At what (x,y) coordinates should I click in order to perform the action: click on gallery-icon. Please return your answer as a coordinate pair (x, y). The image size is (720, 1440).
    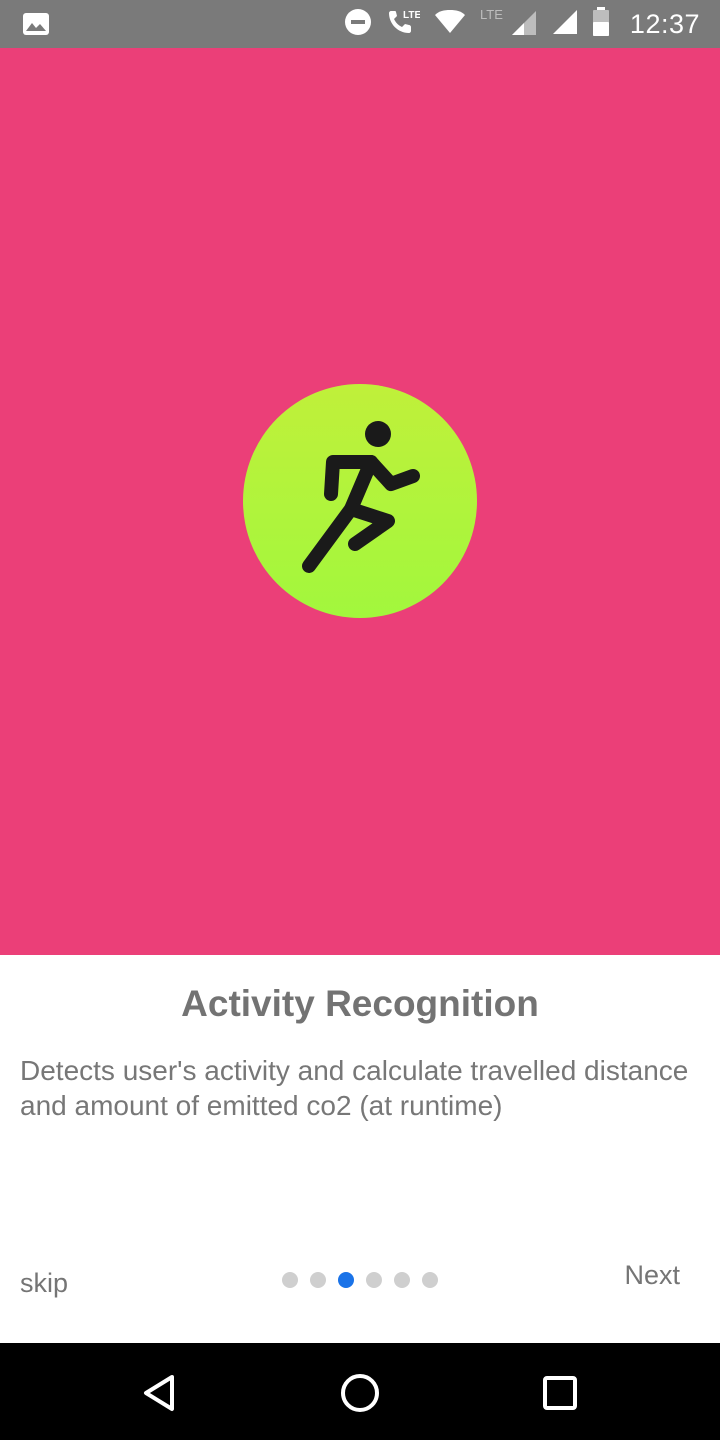
    Looking at the image, I should click on (36, 24).